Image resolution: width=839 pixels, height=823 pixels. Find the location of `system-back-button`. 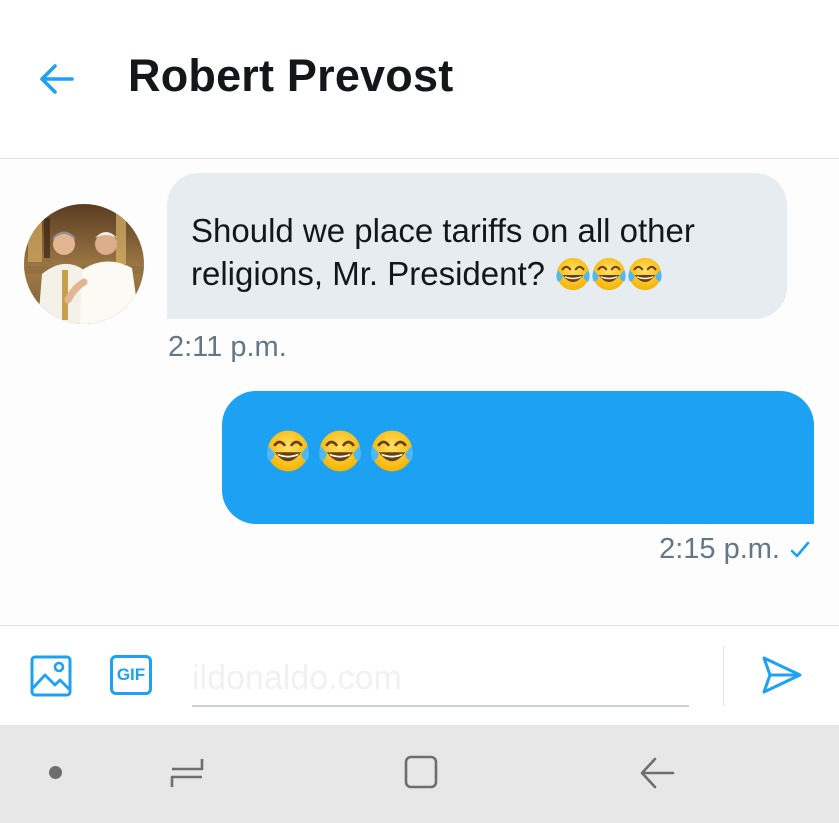

system-back-button is located at coordinates (657, 773).